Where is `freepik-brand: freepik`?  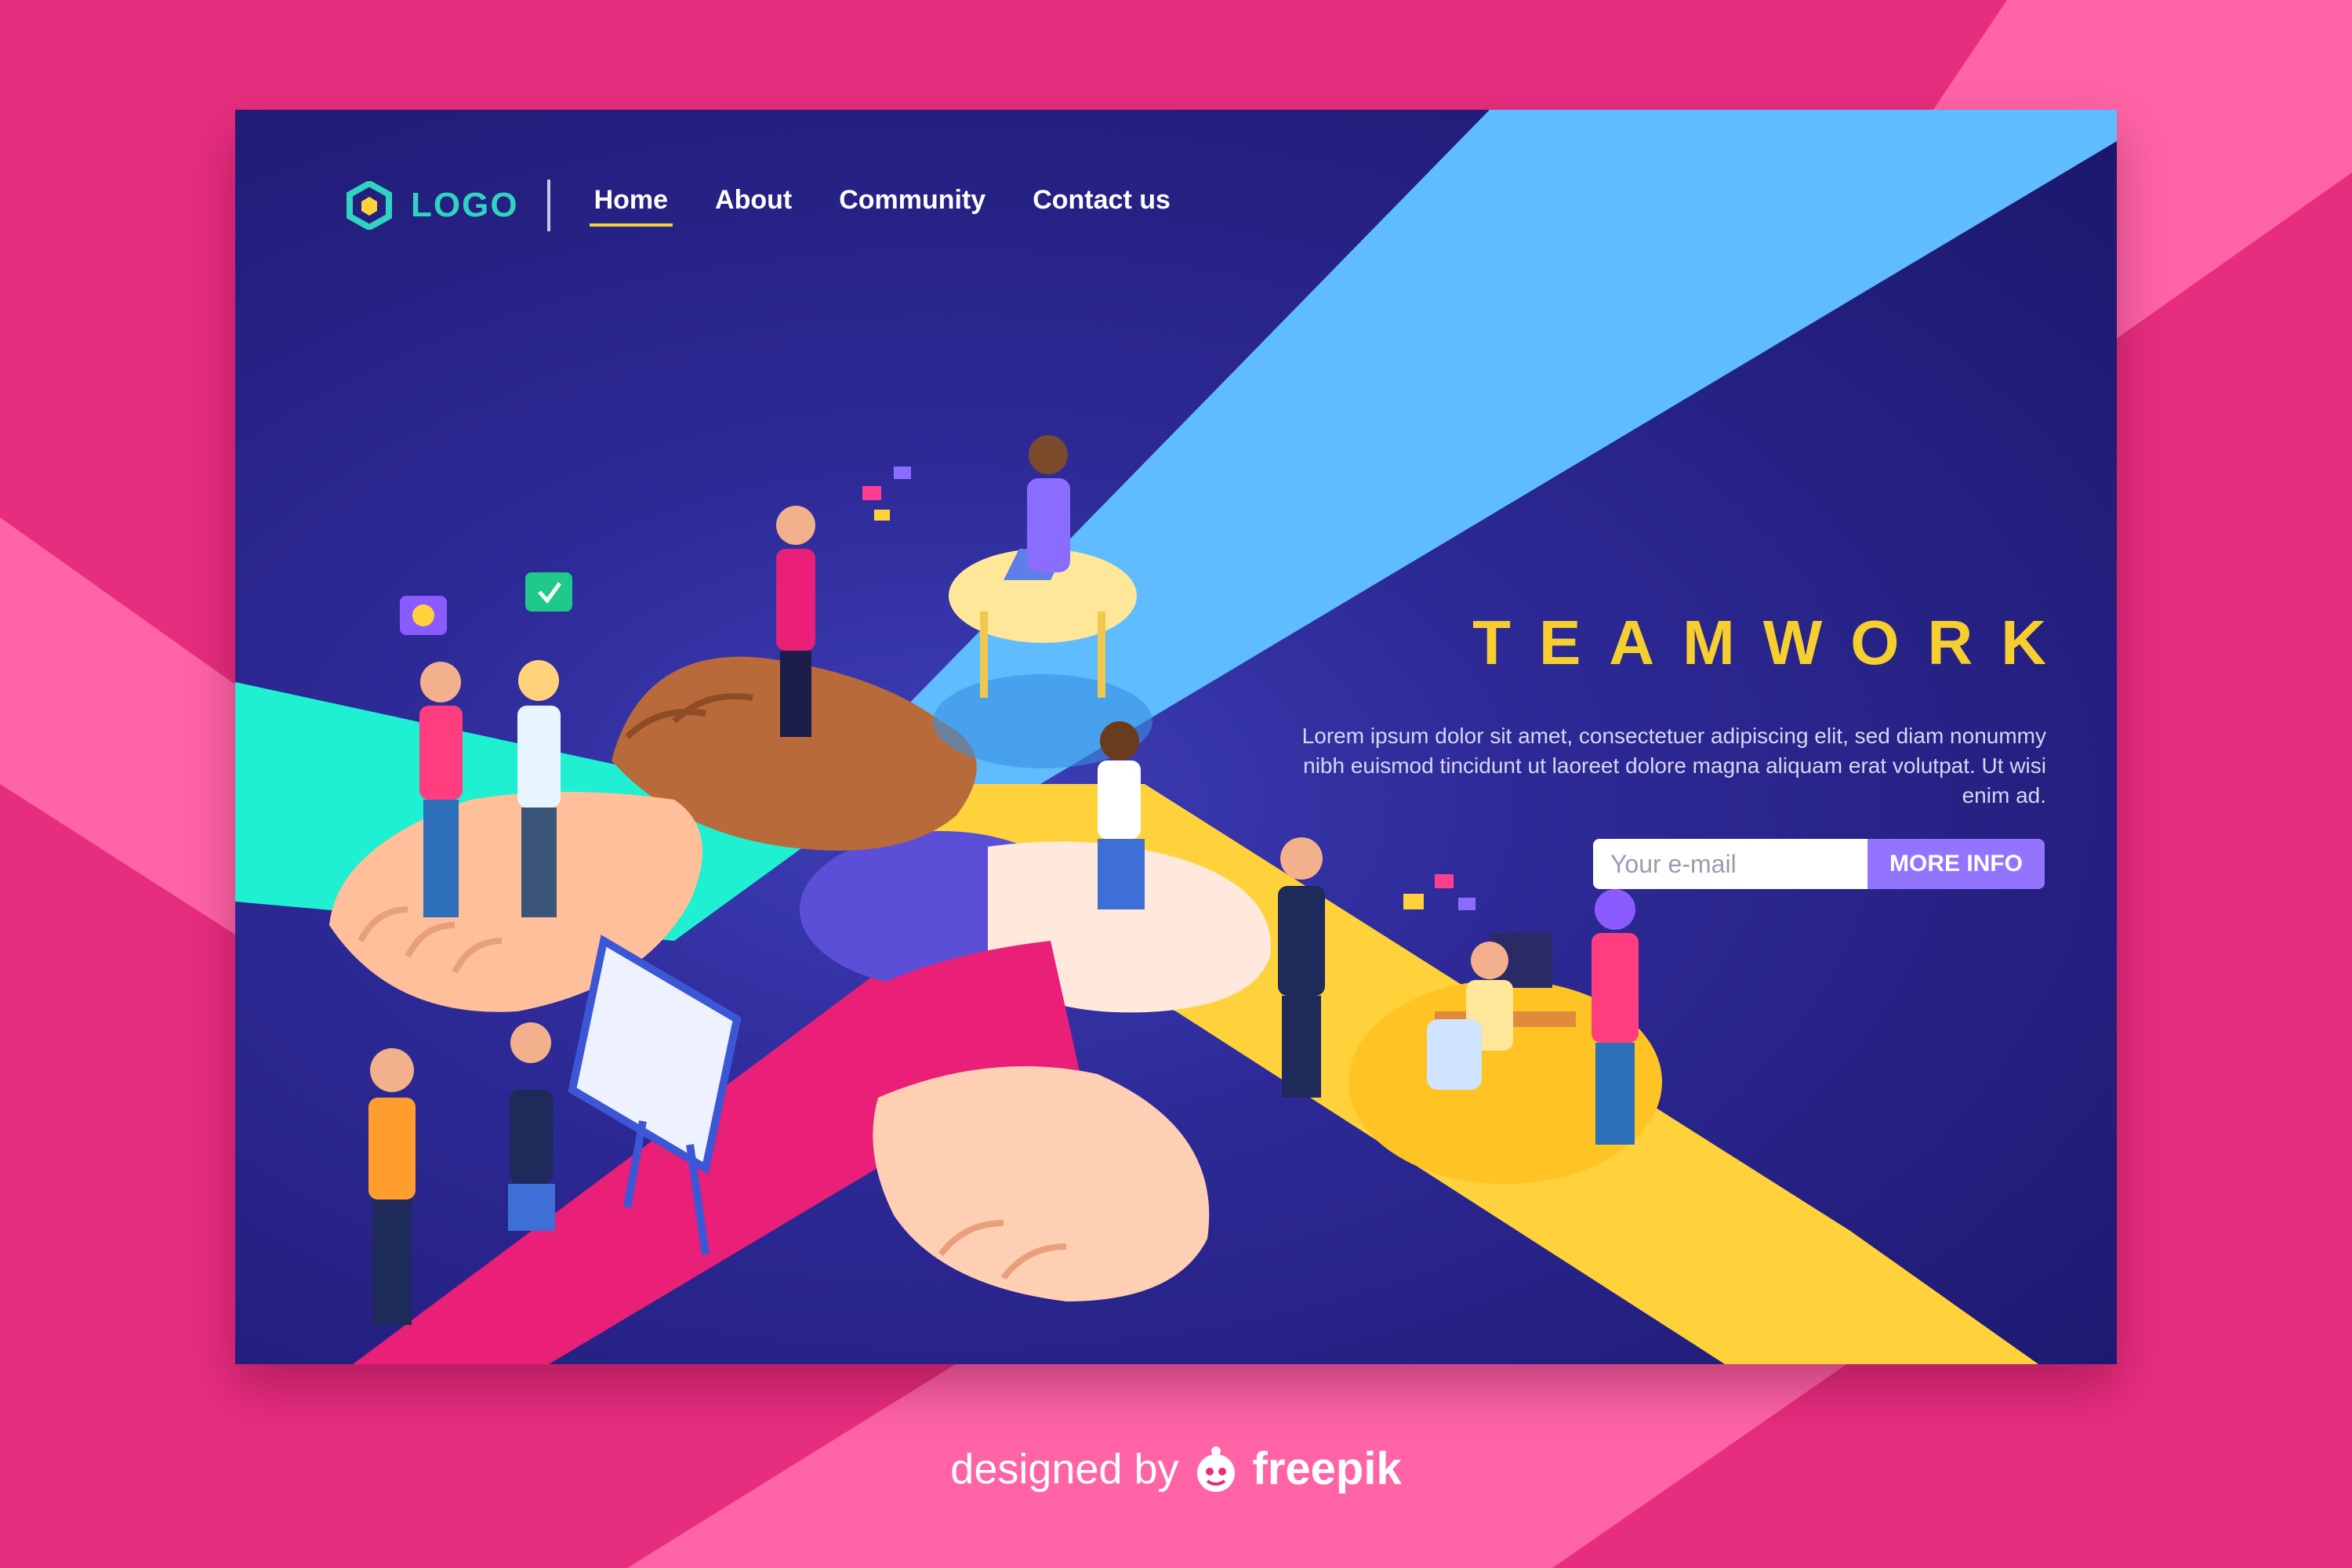 freepik-brand: freepik is located at coordinates (1327, 1468).